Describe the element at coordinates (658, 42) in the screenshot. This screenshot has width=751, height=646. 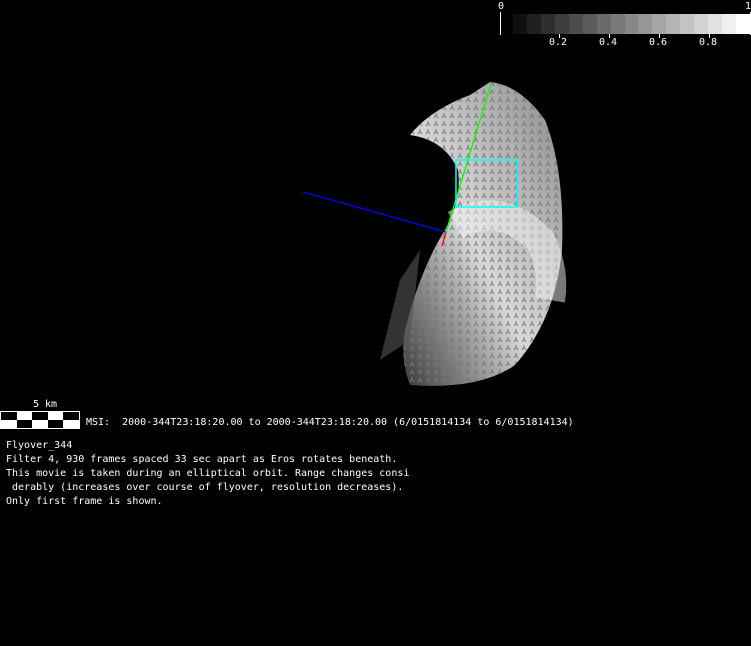
I see `colorbar-tick-label: 0.6` at that location.